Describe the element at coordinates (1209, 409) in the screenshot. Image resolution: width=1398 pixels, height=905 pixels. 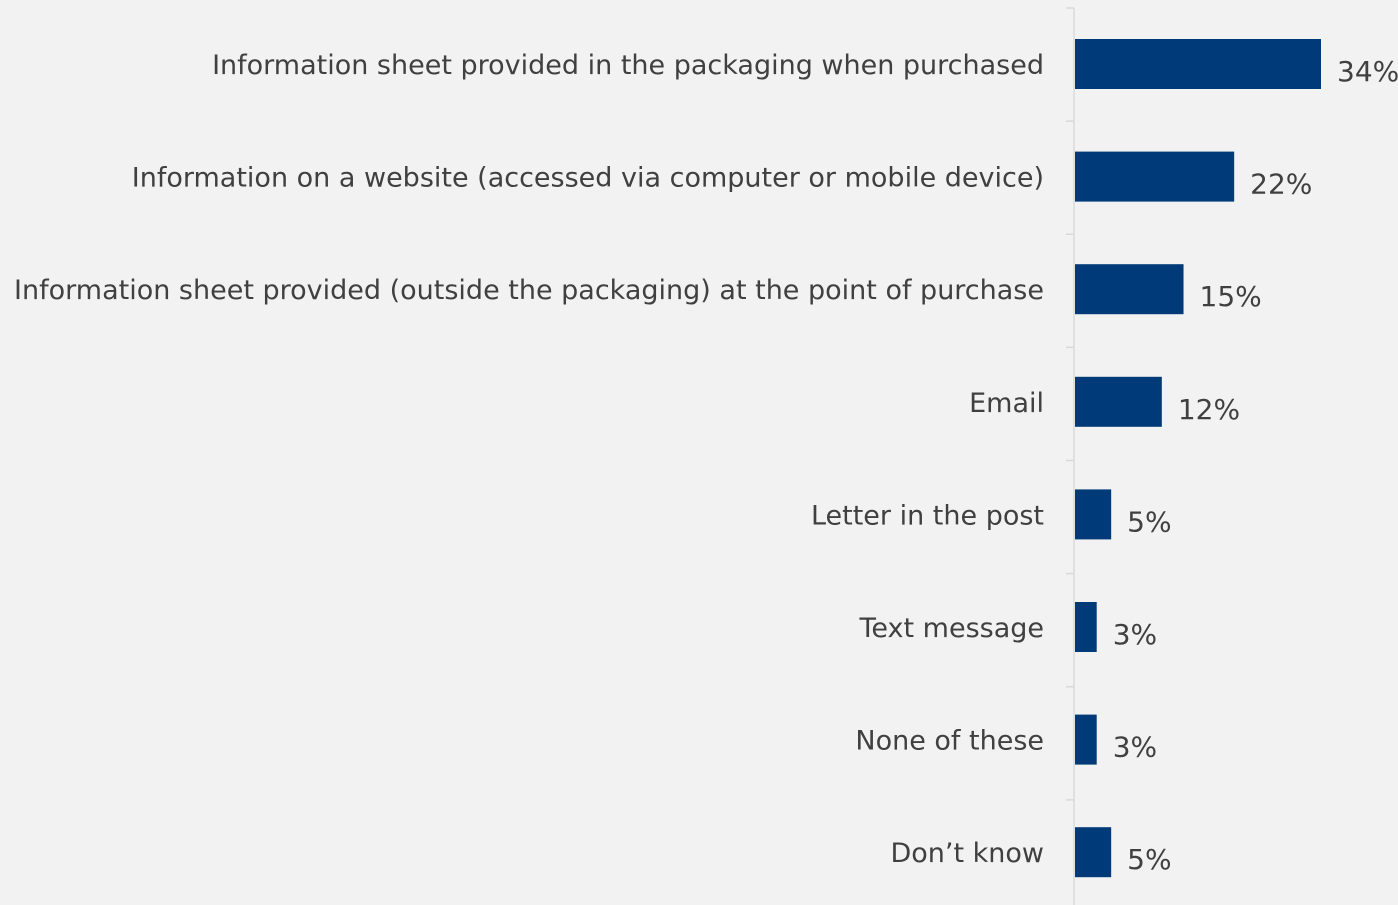
I see `value-label: 12%` at that location.